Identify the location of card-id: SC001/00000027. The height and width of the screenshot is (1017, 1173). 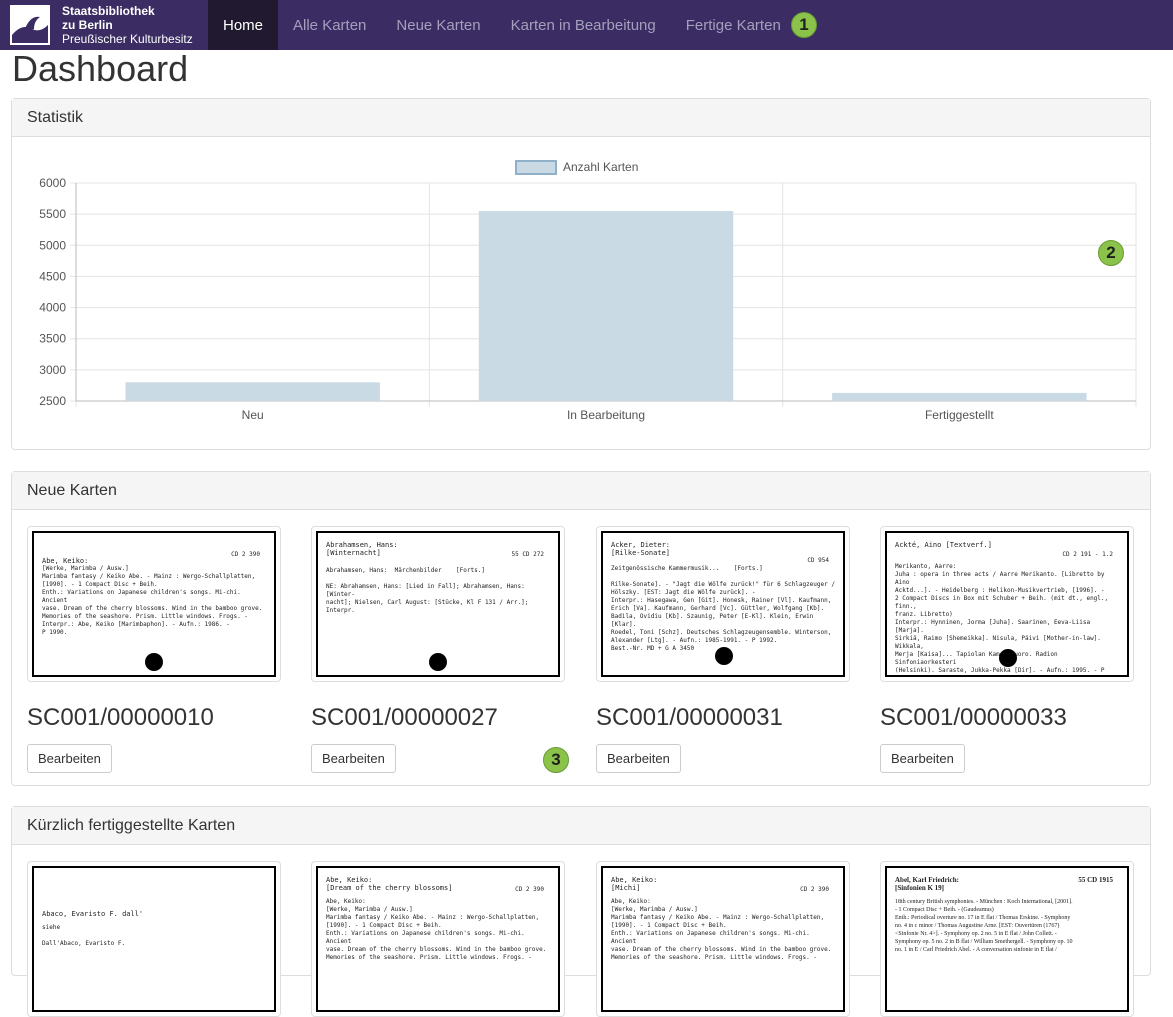
(404, 717).